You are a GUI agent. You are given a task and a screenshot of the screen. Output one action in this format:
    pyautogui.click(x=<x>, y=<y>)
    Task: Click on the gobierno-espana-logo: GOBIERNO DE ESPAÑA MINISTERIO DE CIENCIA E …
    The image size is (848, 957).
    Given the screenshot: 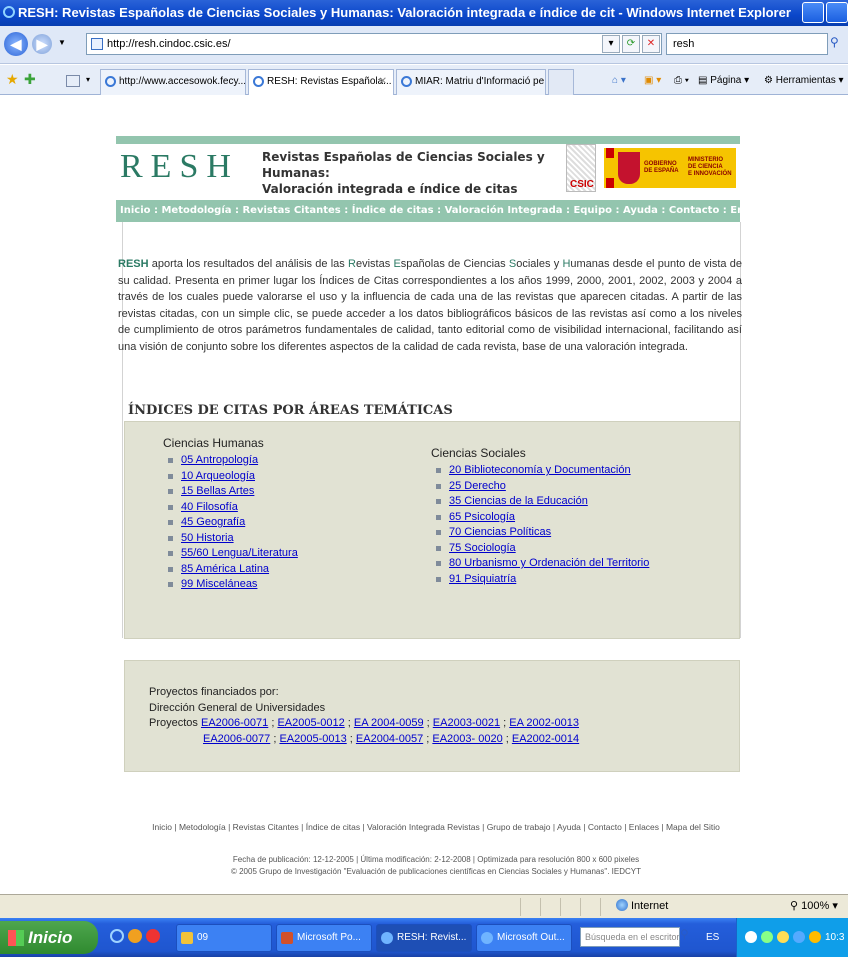 What is the action you would take?
    pyautogui.click(x=670, y=168)
    